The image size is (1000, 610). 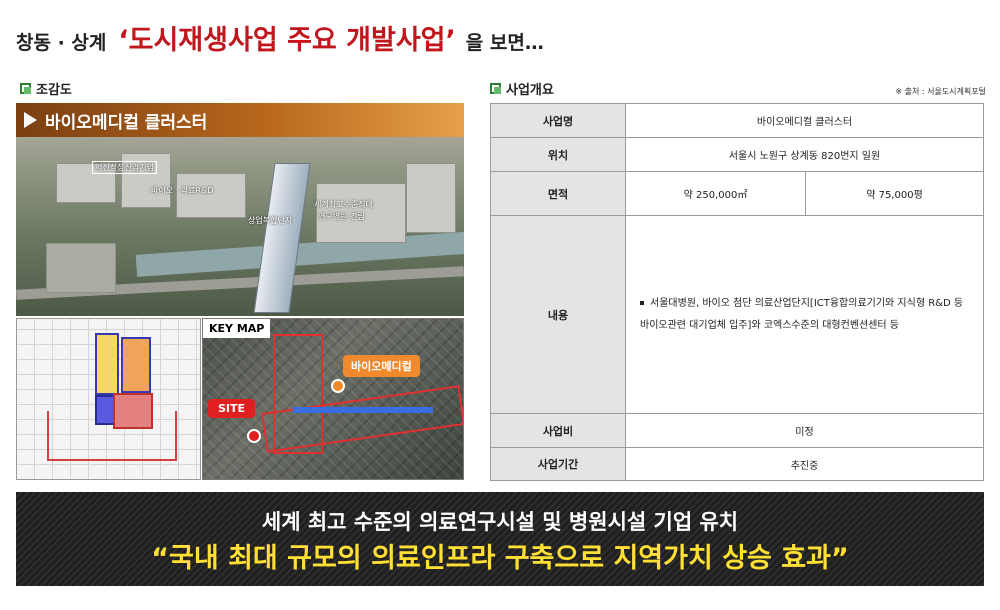 I want to click on site-pill: SITE, so click(x=232, y=408).